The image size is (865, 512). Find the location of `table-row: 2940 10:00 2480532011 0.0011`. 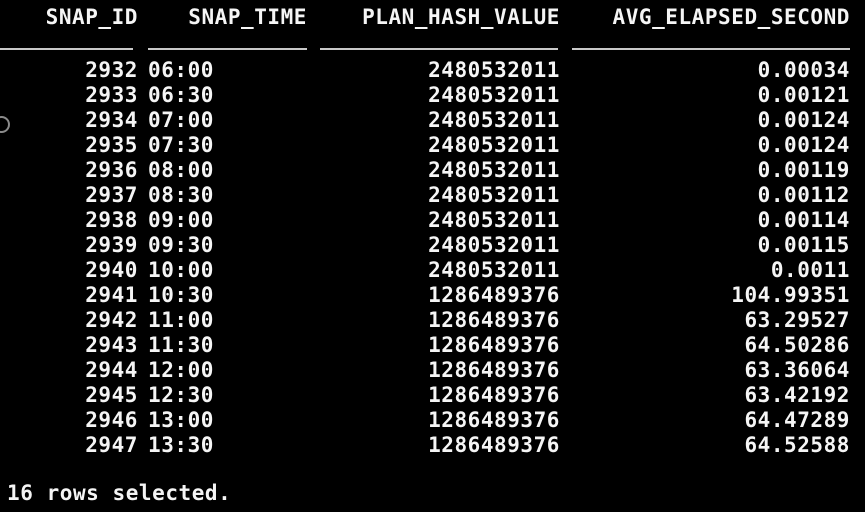

table-row: 2940 10:00 2480532011 0.0011 is located at coordinates (432, 270).